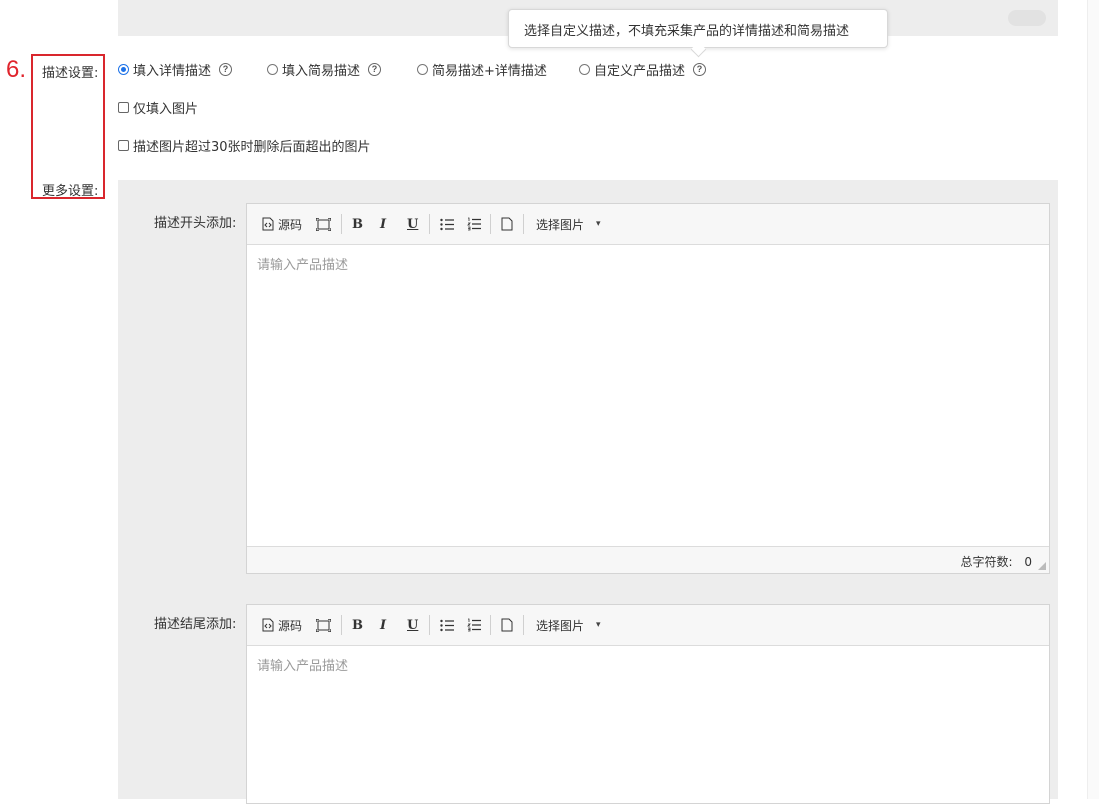 The image size is (1099, 804). Describe the element at coordinates (252, 147) in the screenshot. I see `checkbox-label: 描述图片超过30张时删除后面超出的图片` at that location.